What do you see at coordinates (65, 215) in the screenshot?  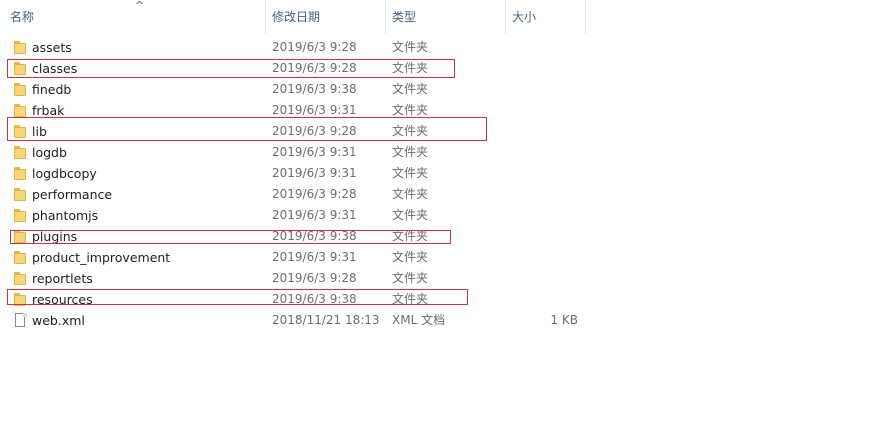 I see `file-name: phantomjs` at bounding box center [65, 215].